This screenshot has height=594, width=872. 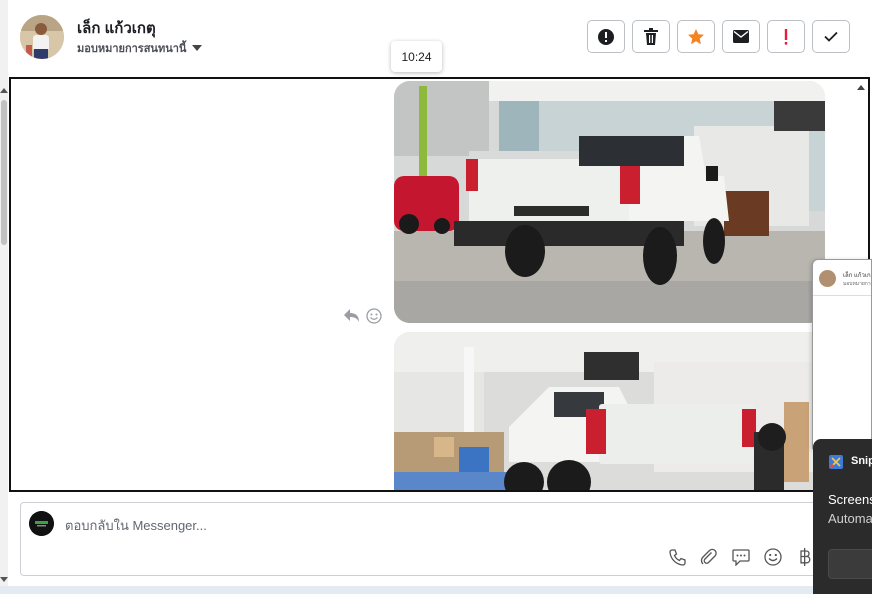 I want to click on snip-notification-text: Screens, so click(x=850, y=499).